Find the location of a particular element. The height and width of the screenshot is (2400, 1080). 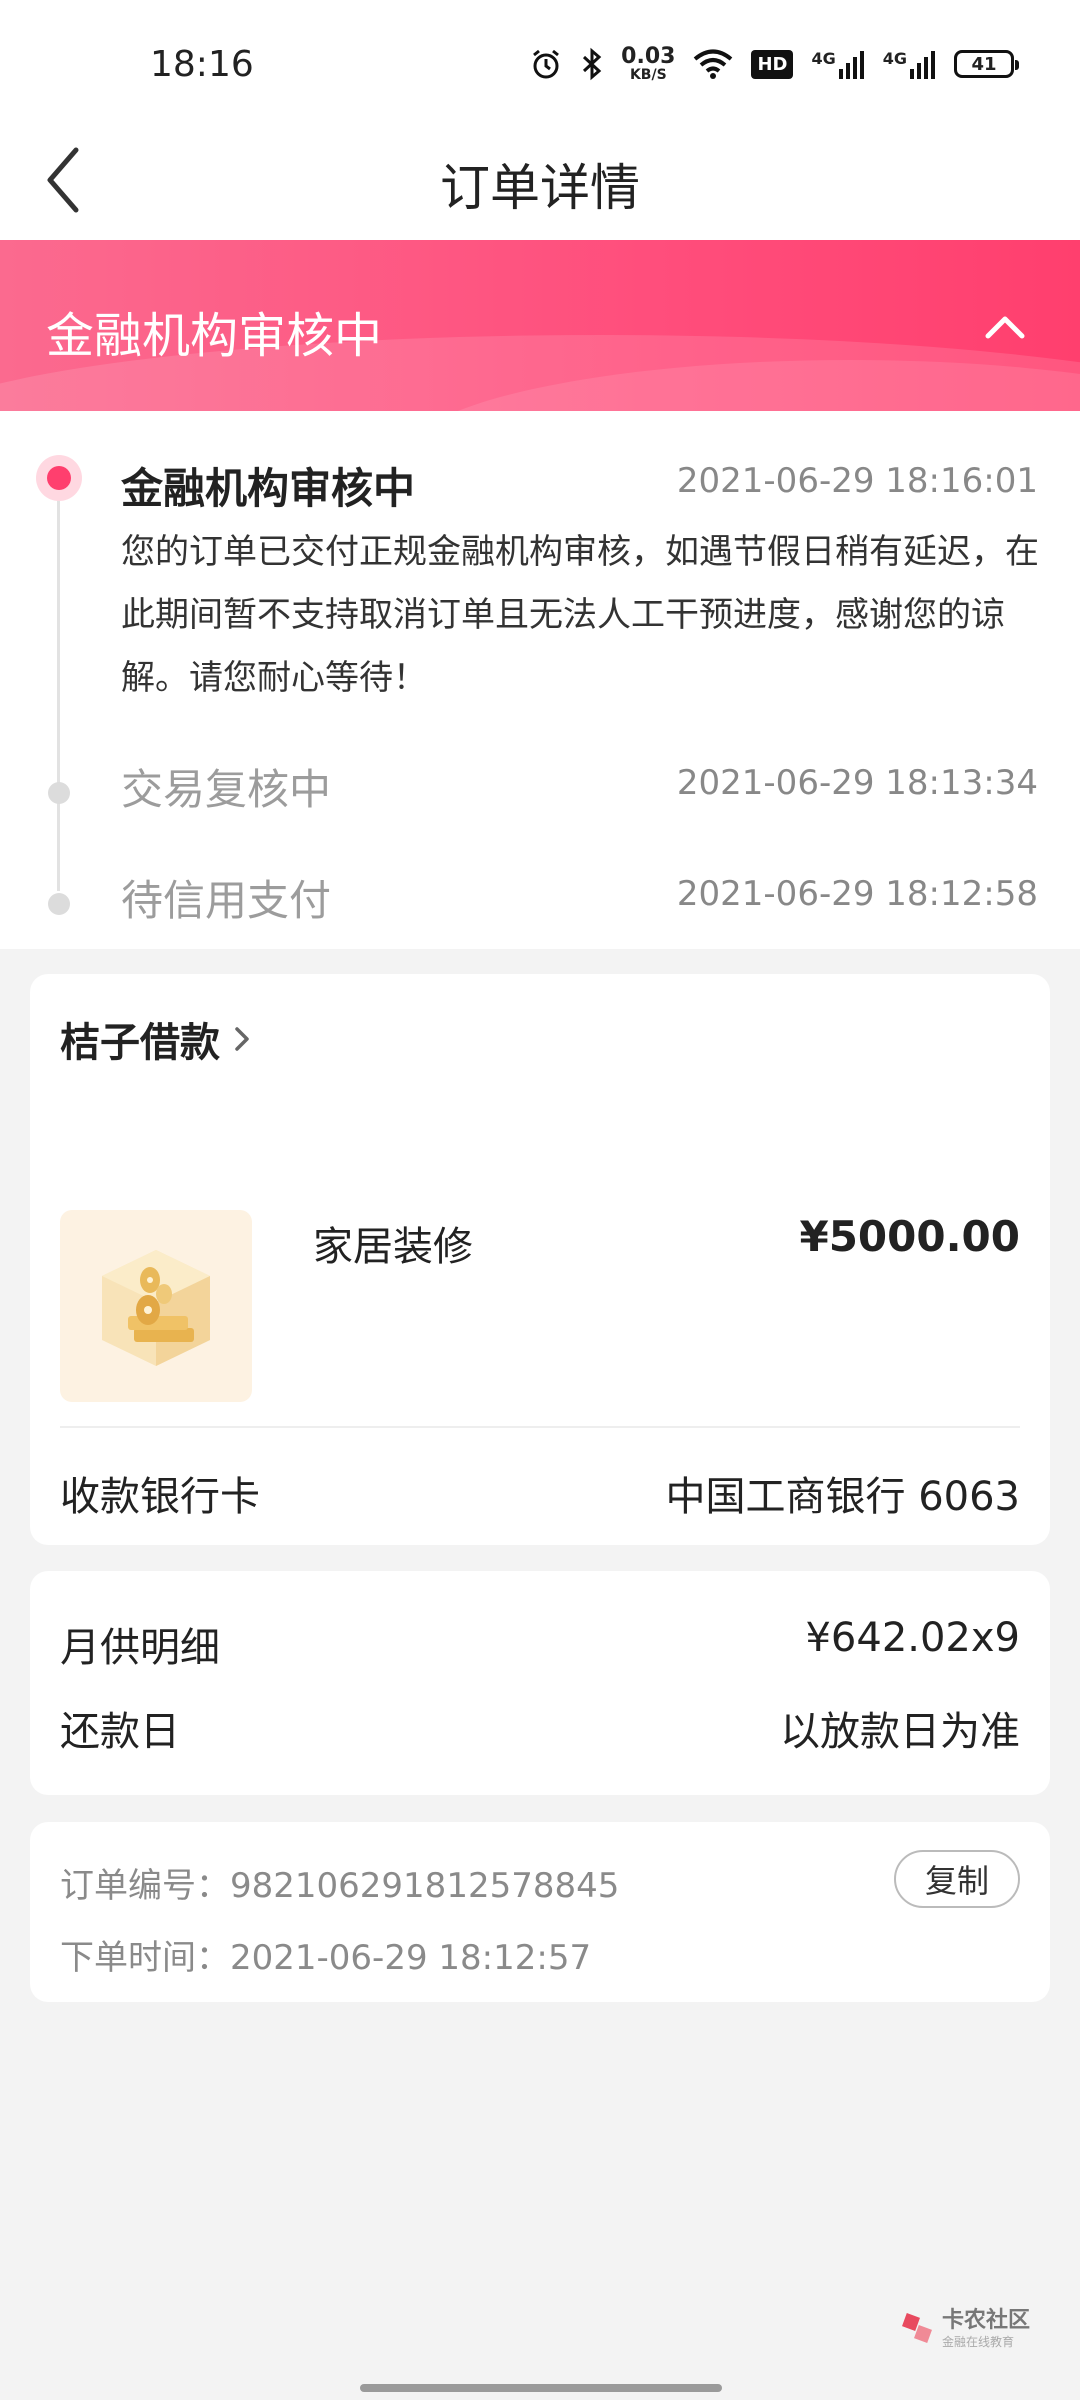

lender-link: 桔子借款 is located at coordinates (156, 1039).